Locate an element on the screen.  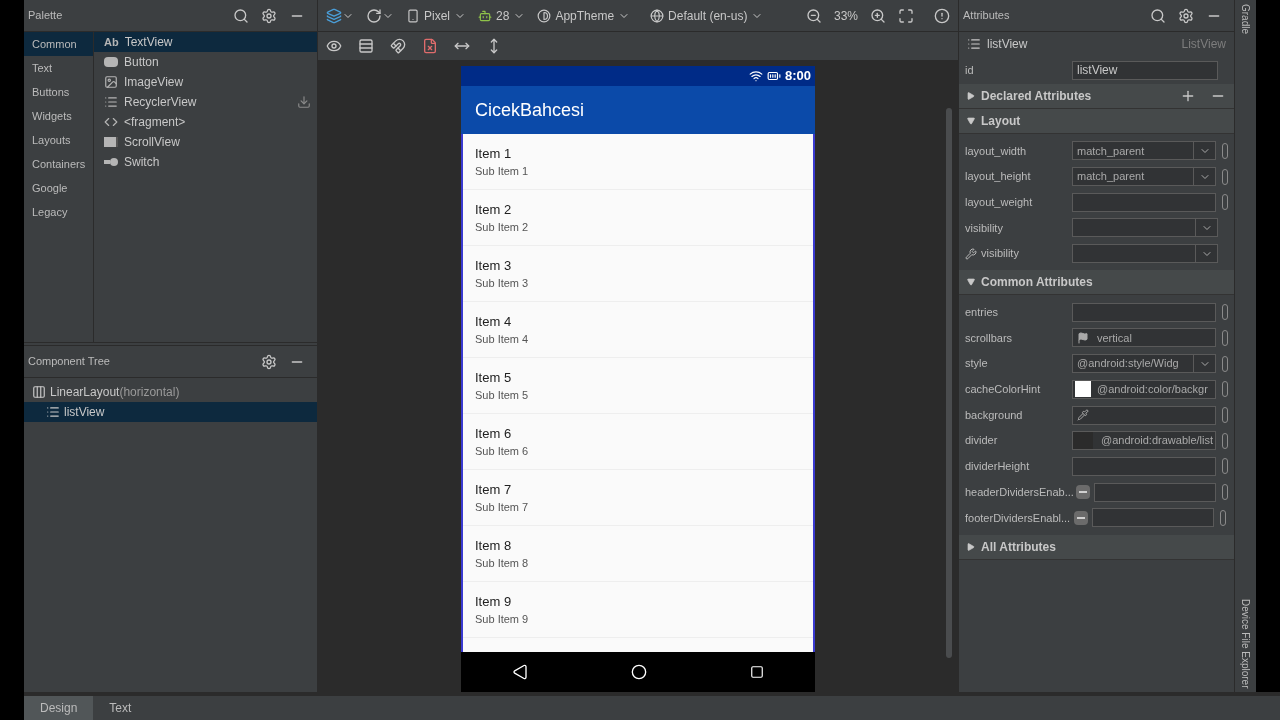
api-level-dropdown: 28 is located at coordinates (503, 15).